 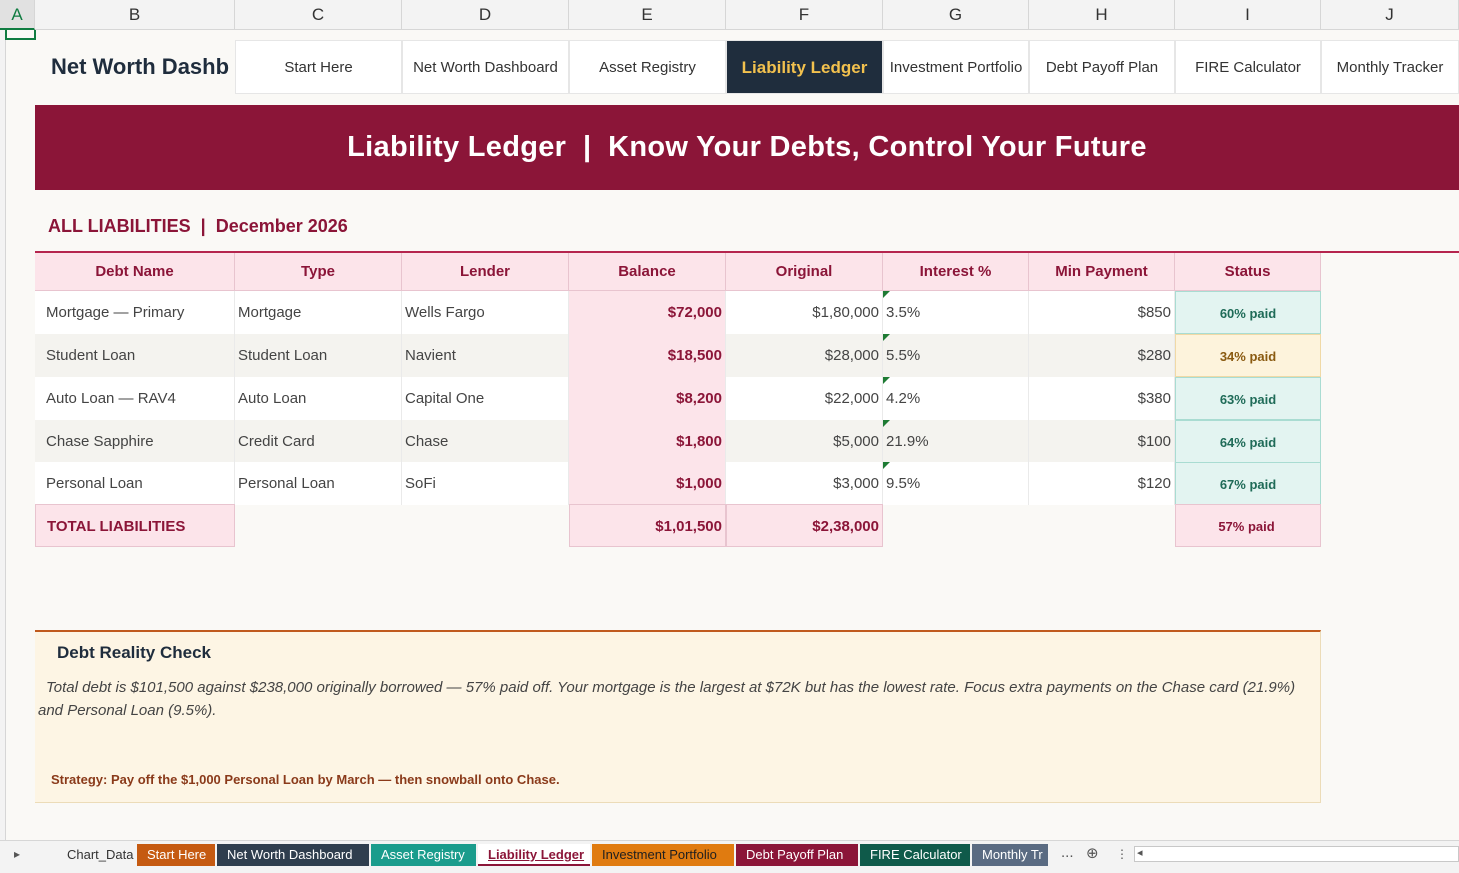 What do you see at coordinates (804, 441) in the screenshot?
I see `cell-original: $5,000` at bounding box center [804, 441].